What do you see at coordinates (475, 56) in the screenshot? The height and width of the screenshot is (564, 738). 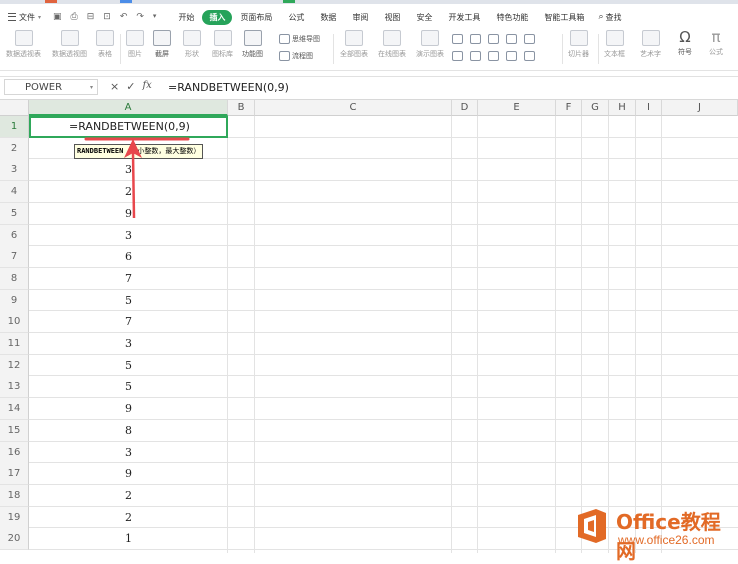 I see `scatter-chart-icon` at bounding box center [475, 56].